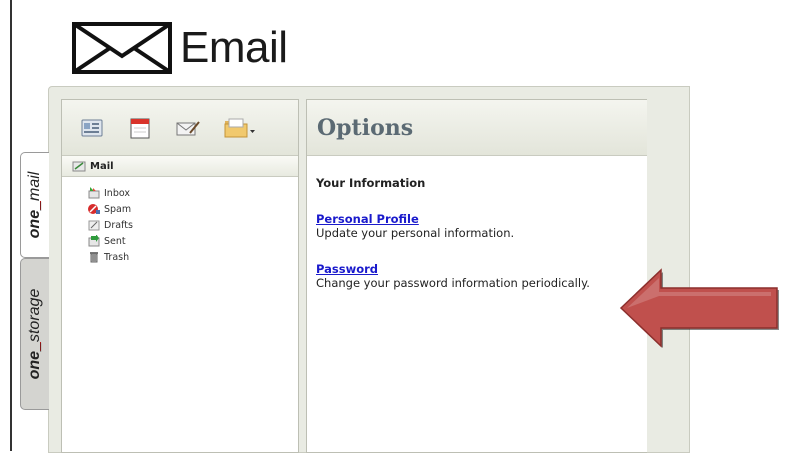 The width and height of the screenshot is (786, 453). What do you see at coordinates (365, 127) in the screenshot?
I see `page-title: Options` at bounding box center [365, 127].